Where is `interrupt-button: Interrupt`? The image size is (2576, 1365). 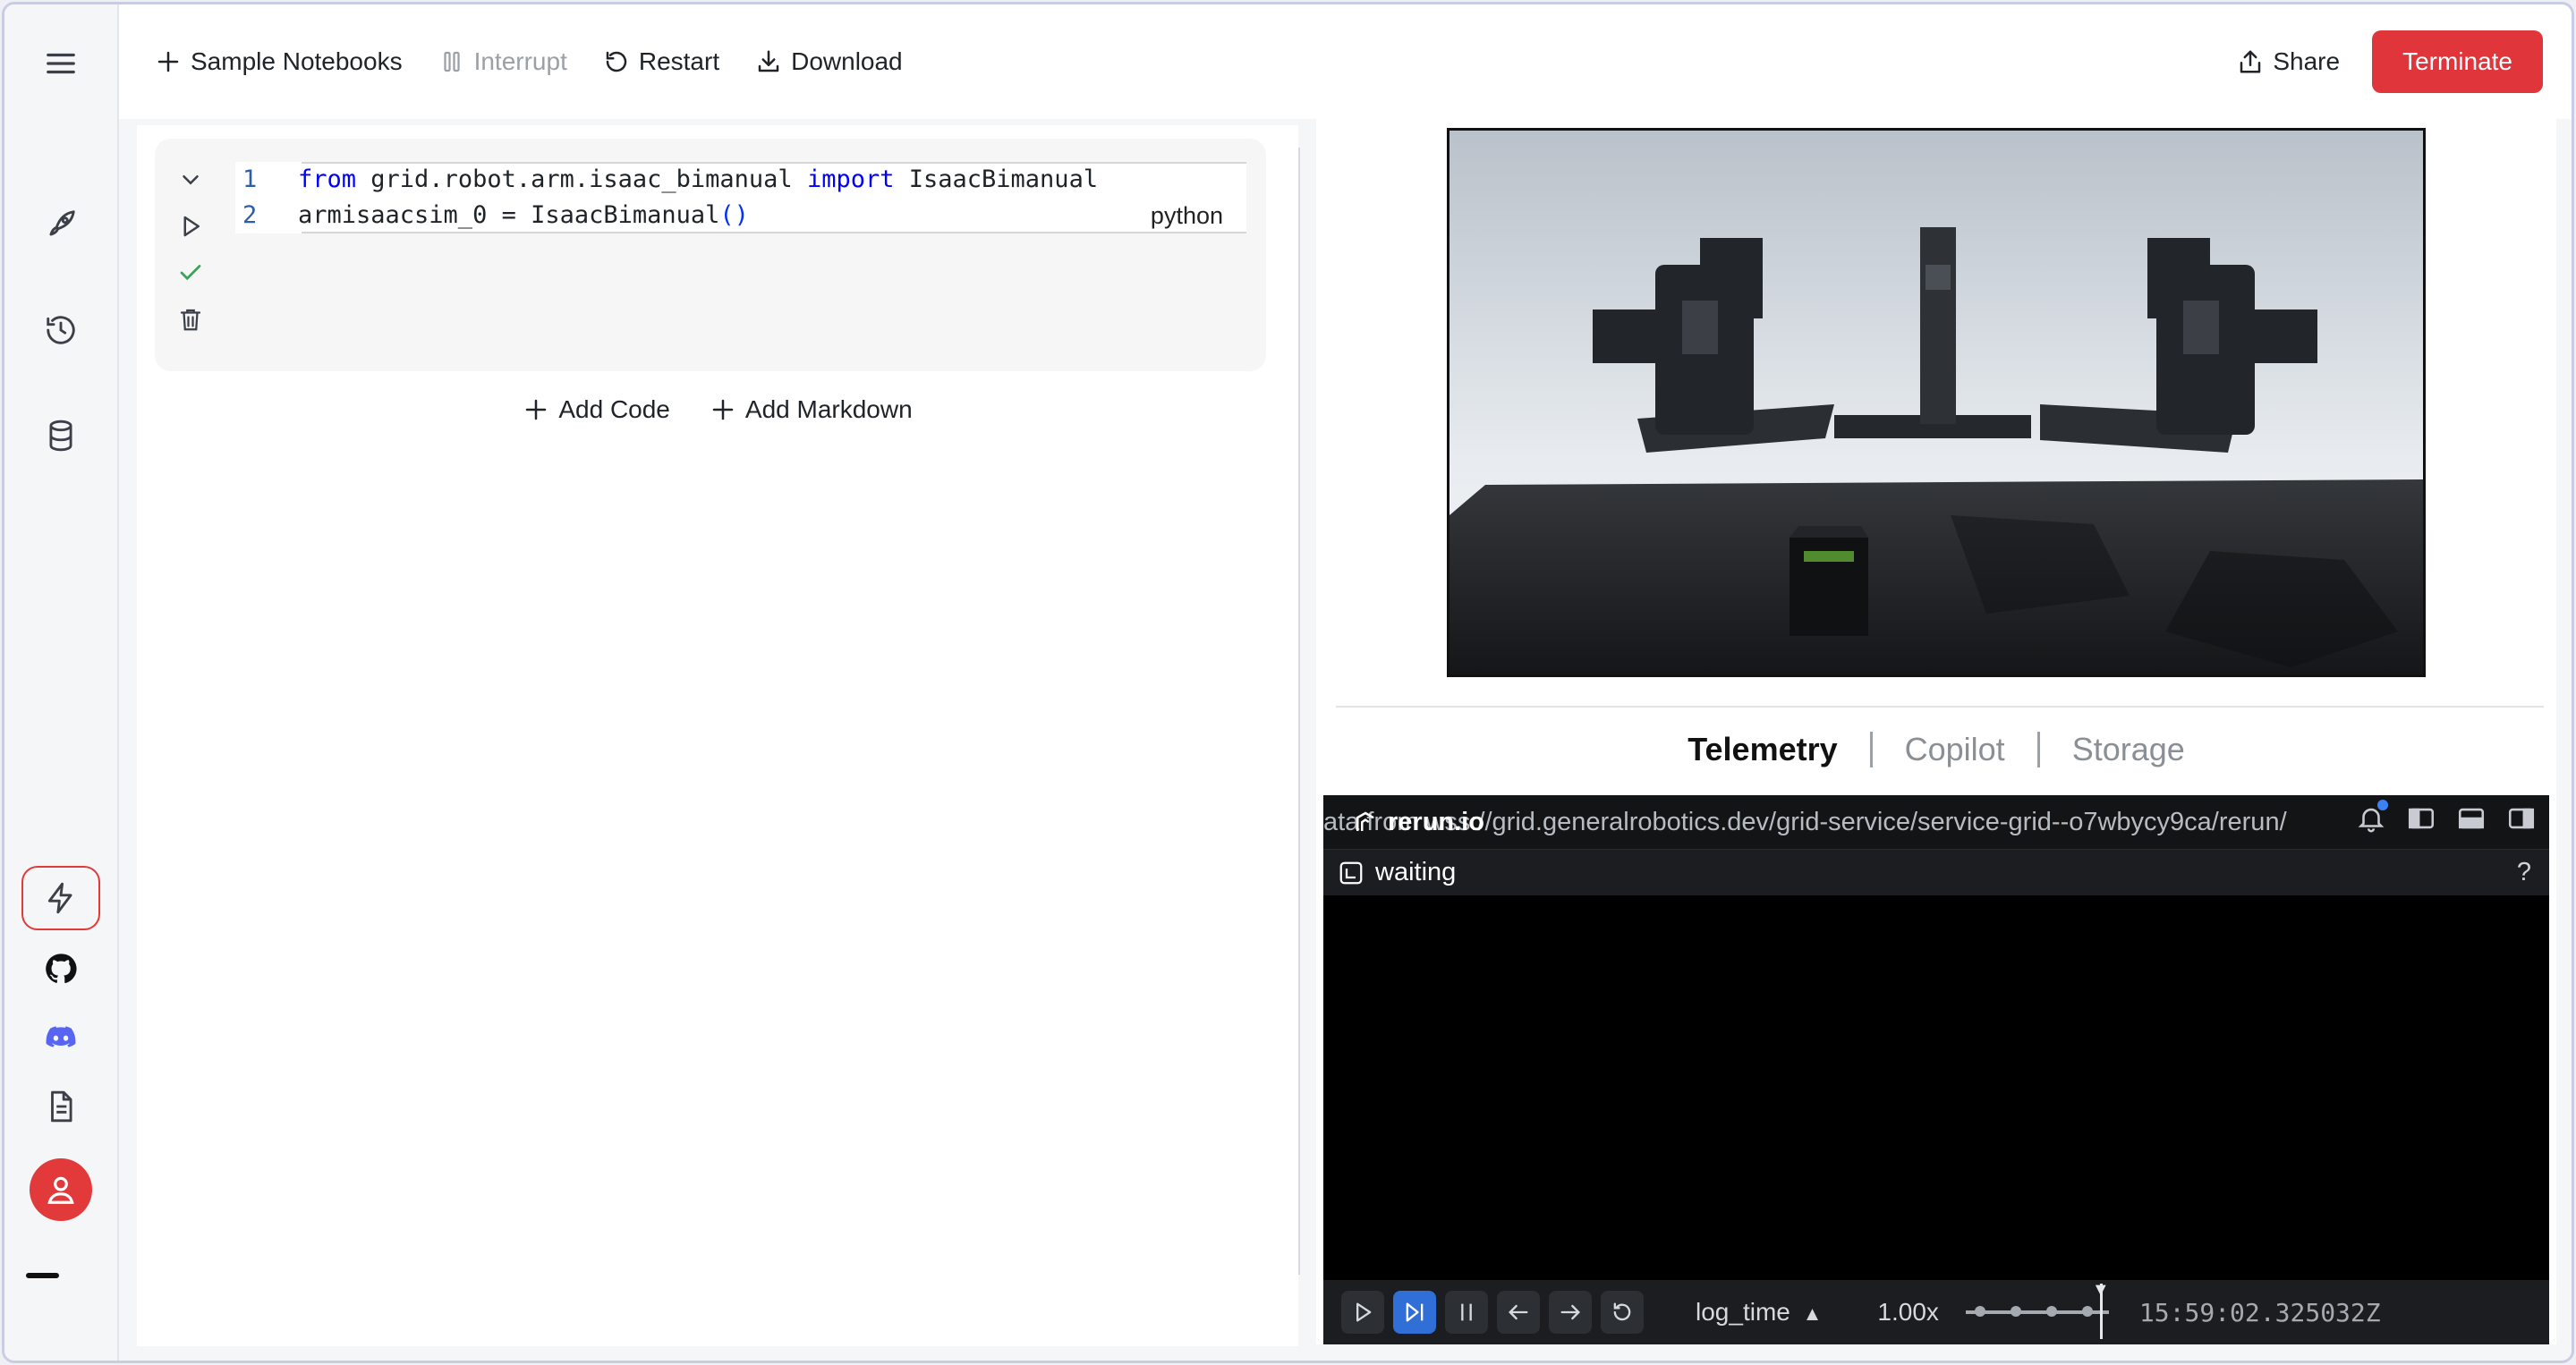 interrupt-button: Interrupt is located at coordinates (502, 62).